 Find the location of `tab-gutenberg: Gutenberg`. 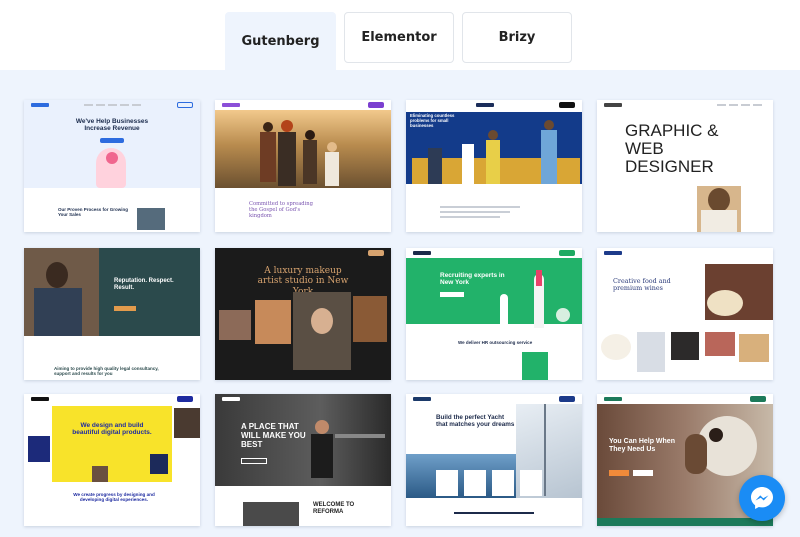

tab-gutenberg: Gutenberg is located at coordinates (280, 41).